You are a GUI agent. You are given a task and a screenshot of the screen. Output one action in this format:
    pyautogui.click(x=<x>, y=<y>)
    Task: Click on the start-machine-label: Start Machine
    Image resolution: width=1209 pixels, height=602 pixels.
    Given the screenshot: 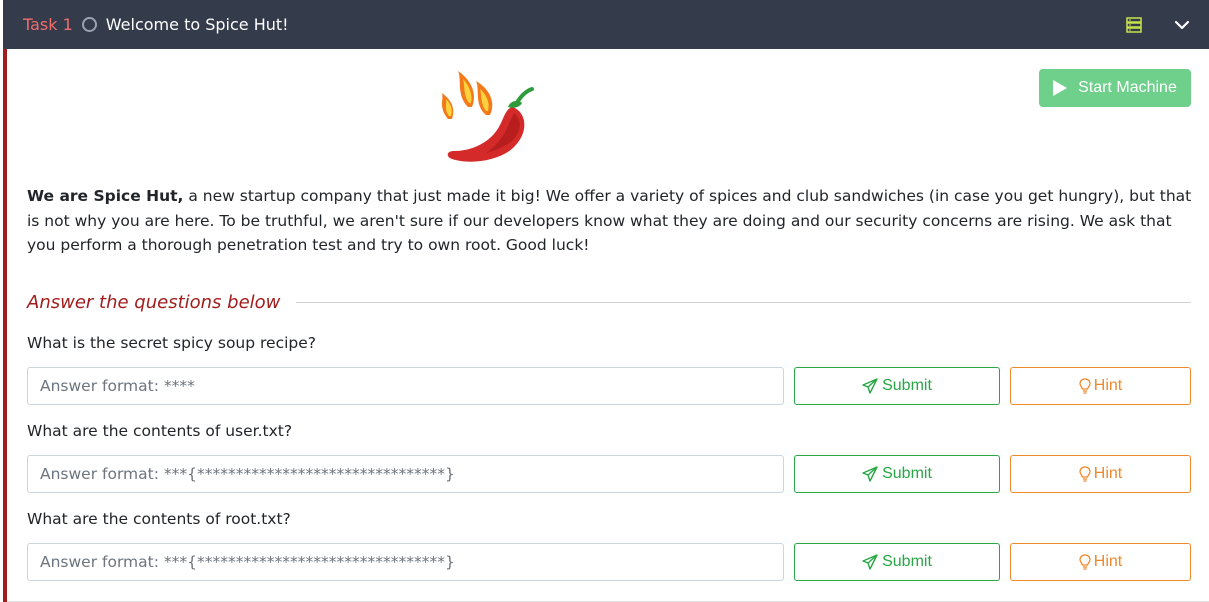 What is the action you would take?
    pyautogui.click(x=1127, y=87)
    